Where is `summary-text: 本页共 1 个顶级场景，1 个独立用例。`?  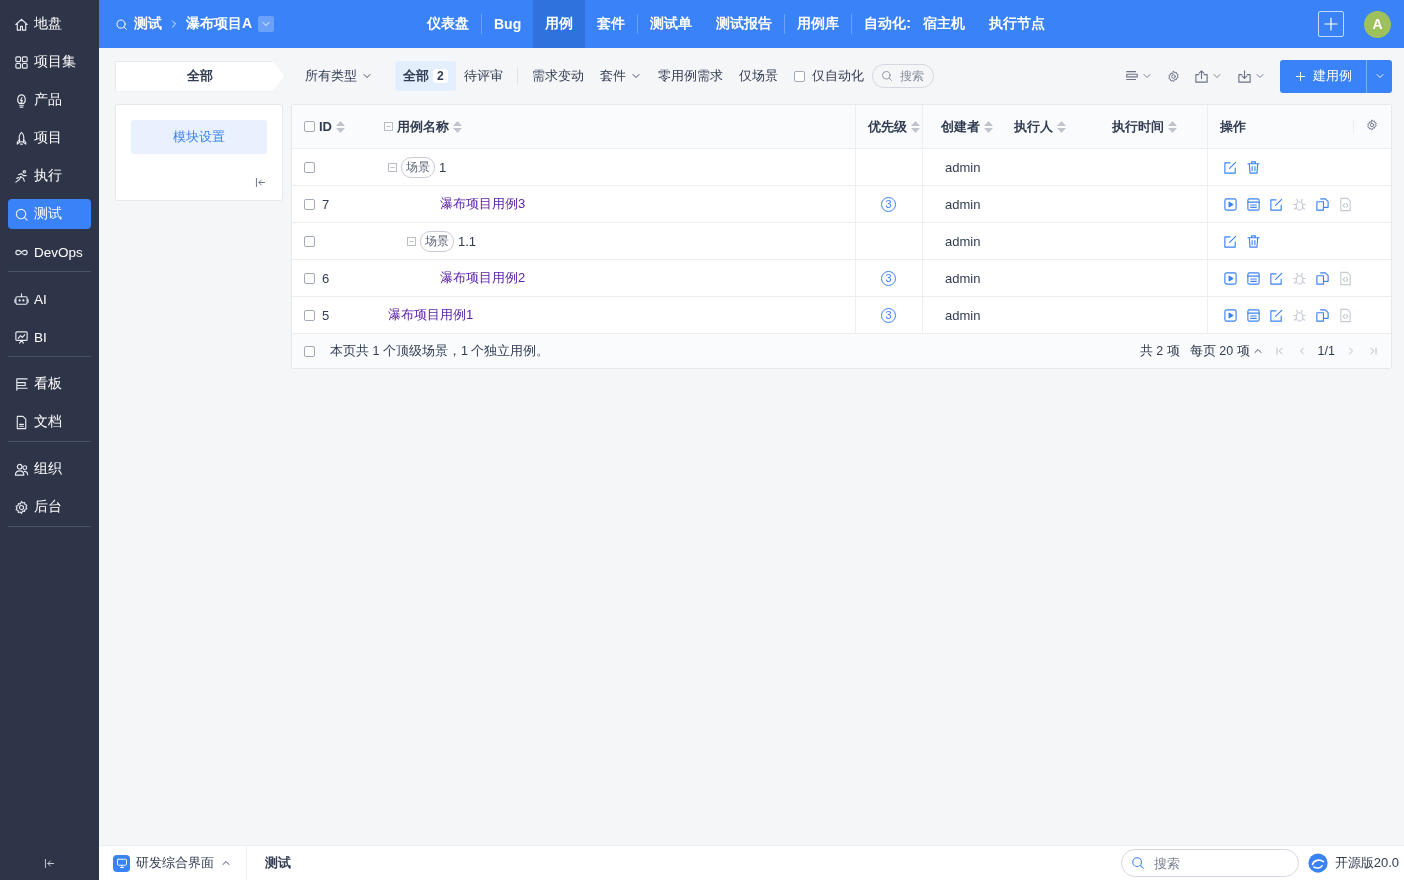 summary-text: 本页共 1 个顶级场景，1 个独立用例。 is located at coordinates (440, 351).